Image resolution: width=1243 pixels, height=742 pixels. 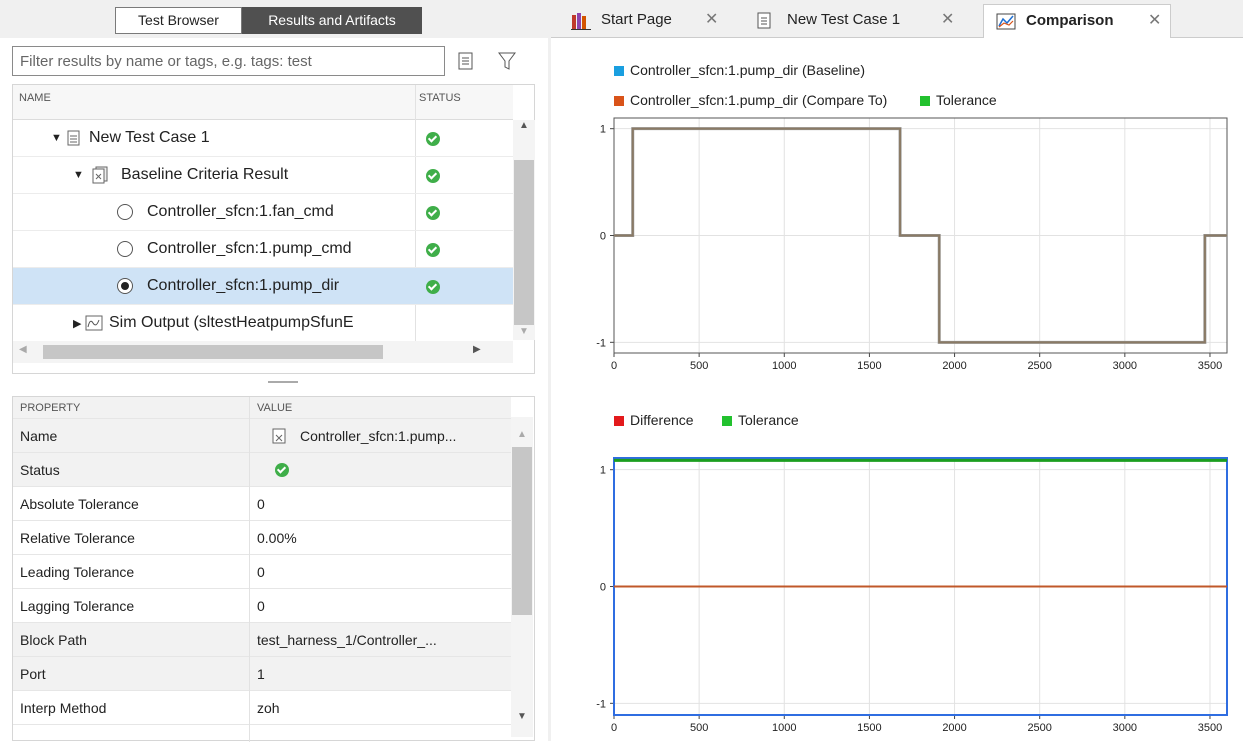 What do you see at coordinates (263, 138) in the screenshot?
I see `tree-row-test-case: ▼ New Test Case 1` at bounding box center [263, 138].